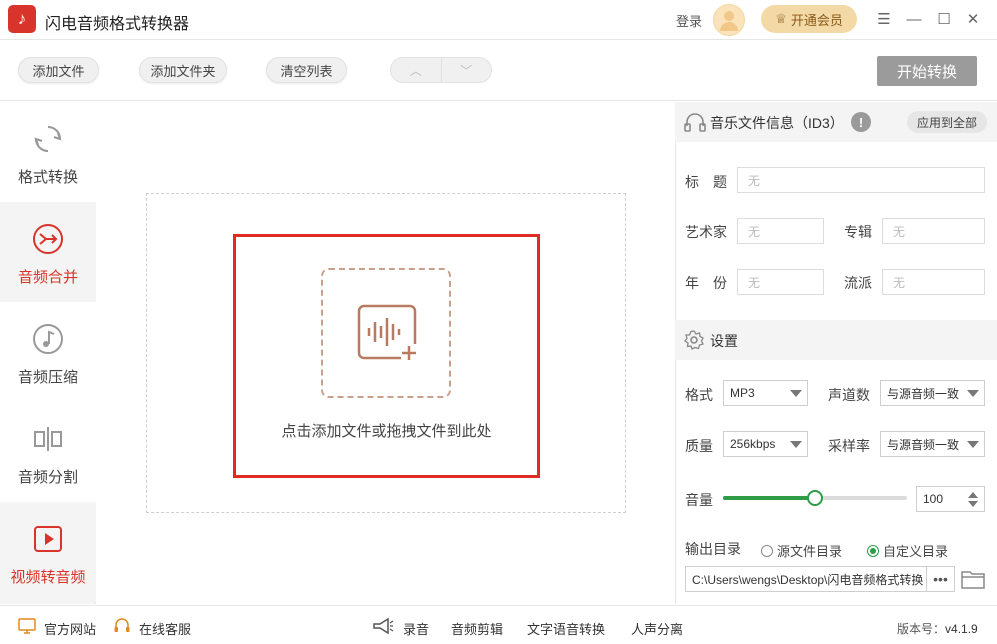 Image resolution: width=997 pixels, height=644 pixels. What do you see at coordinates (765, 393) in the screenshot?
I see `format-select: MP3` at bounding box center [765, 393].